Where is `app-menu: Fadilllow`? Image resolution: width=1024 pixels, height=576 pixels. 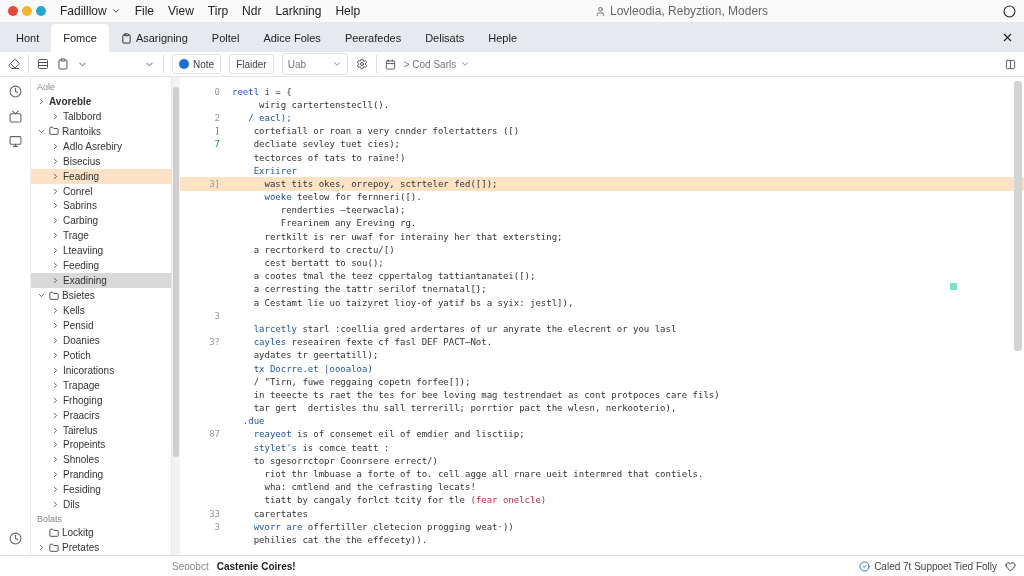 app-menu: Fadilllow is located at coordinates (90, 11).